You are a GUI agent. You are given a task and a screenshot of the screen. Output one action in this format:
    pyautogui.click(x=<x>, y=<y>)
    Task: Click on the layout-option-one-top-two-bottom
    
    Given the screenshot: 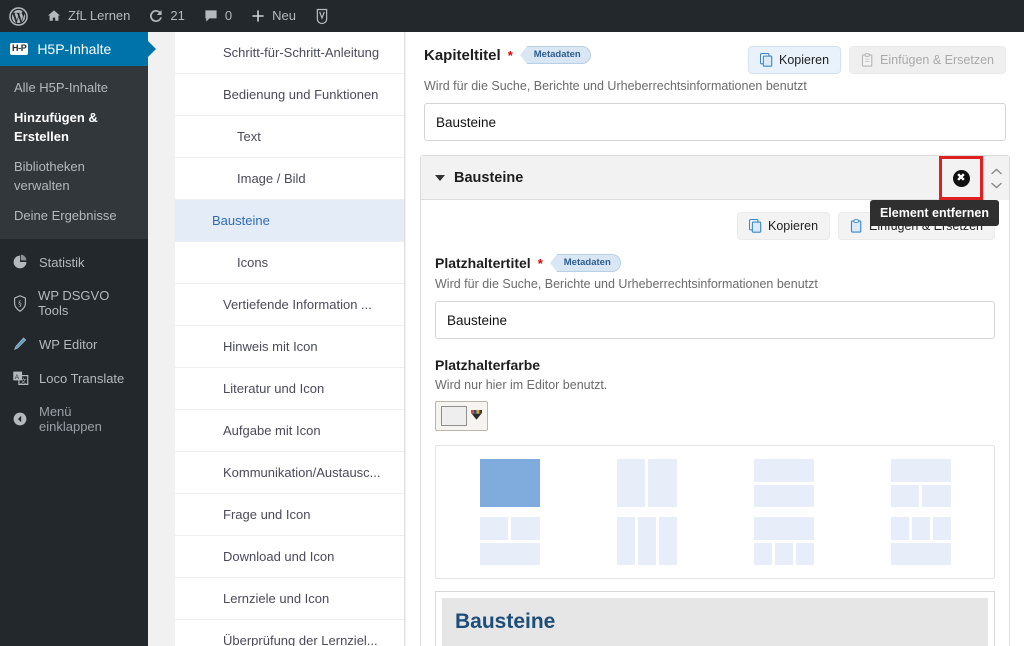 What is the action you would take?
    pyautogui.click(x=920, y=483)
    